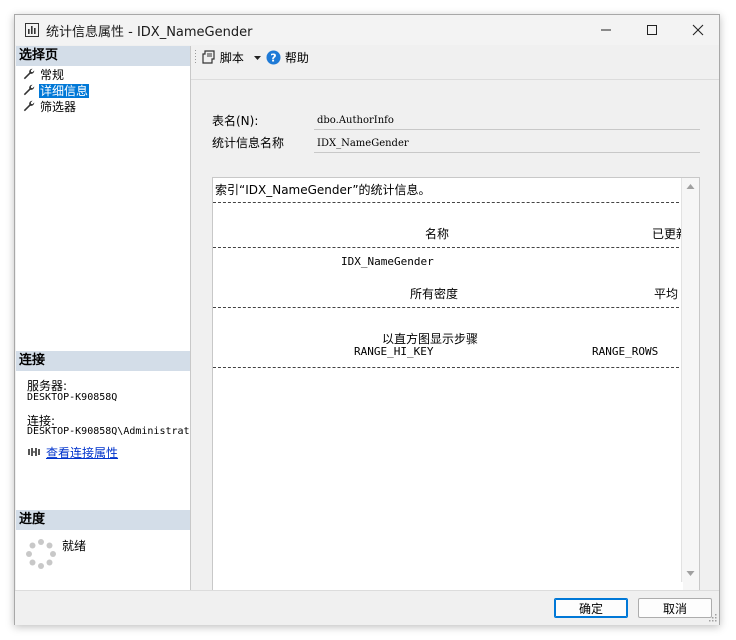 The width and height of the screenshot is (736, 640). What do you see at coordinates (675, 608) in the screenshot?
I see `cancel-button: 取消` at bounding box center [675, 608].